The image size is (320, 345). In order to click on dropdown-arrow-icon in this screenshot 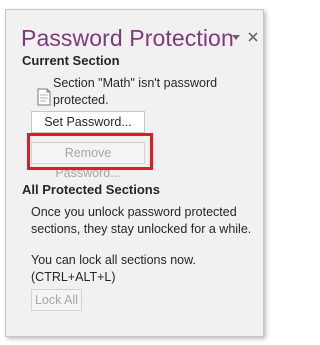, I will do `click(236, 37)`.